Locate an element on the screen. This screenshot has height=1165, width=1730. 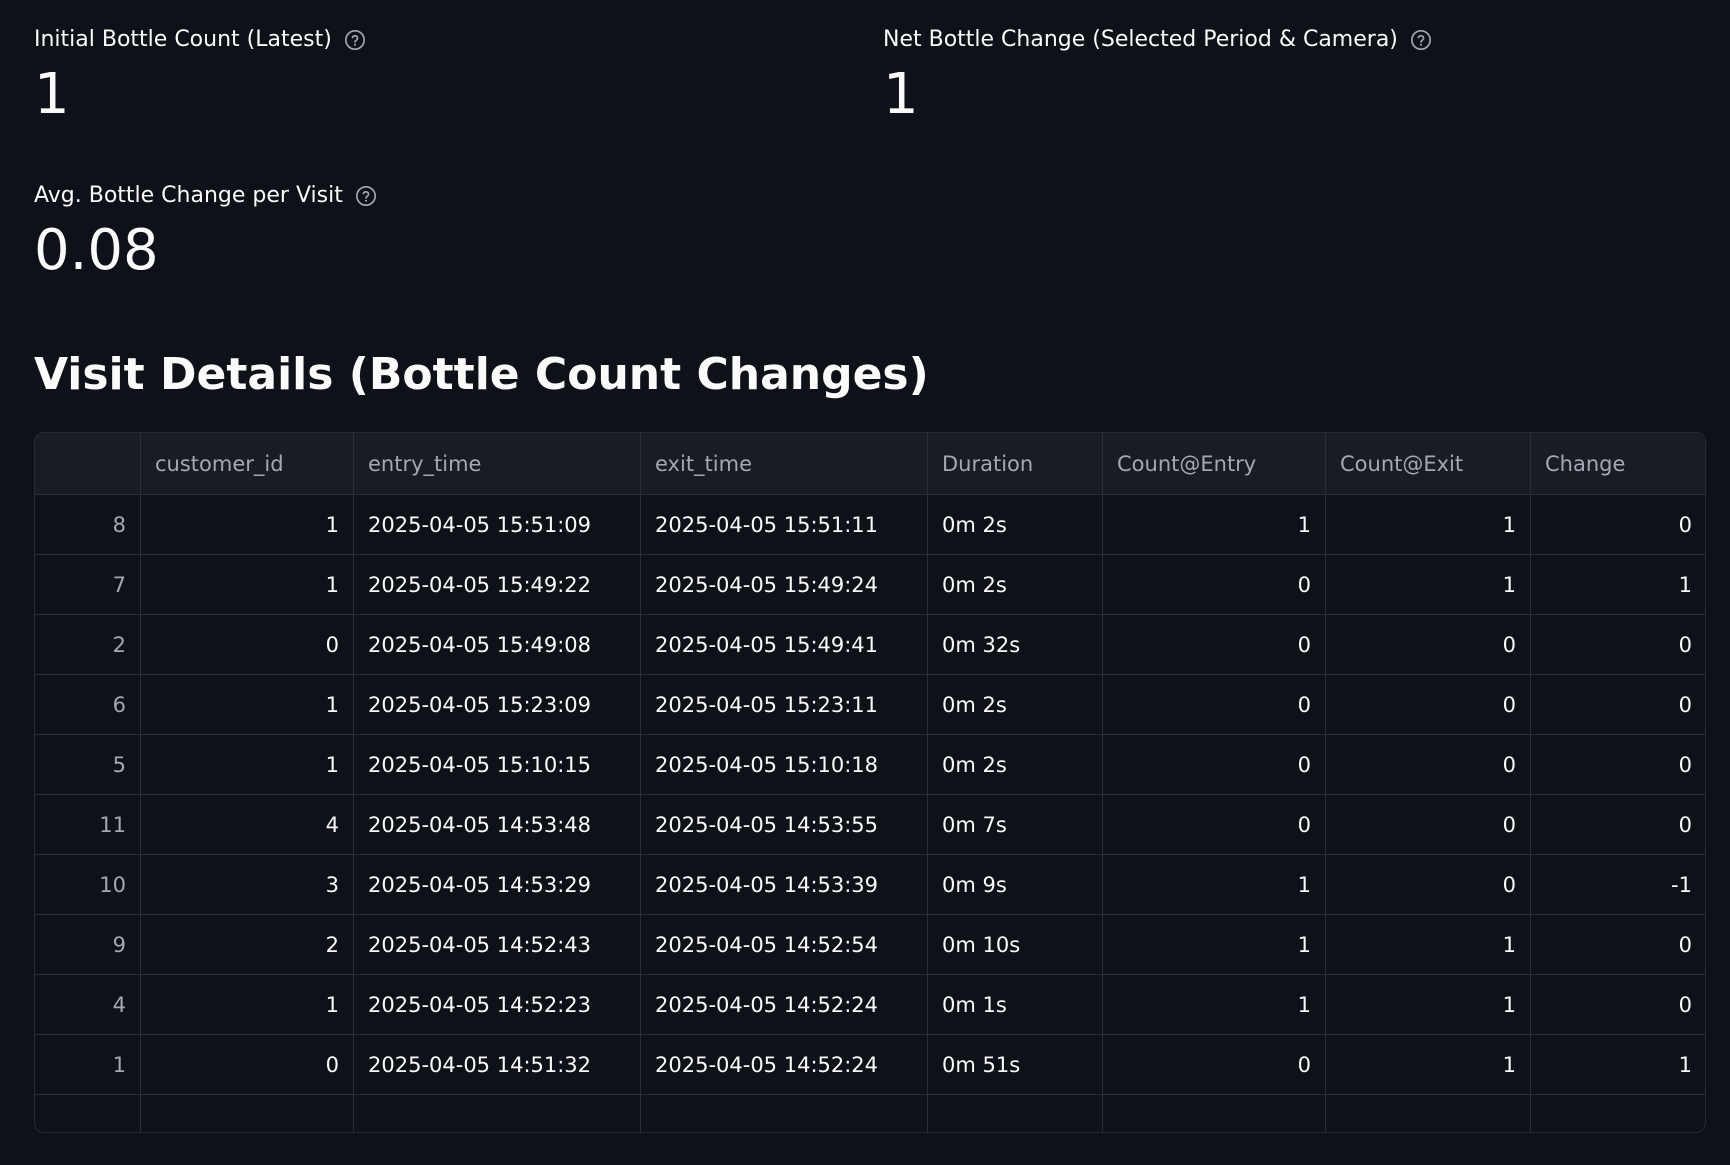
cell-duration: 0m 9s is located at coordinates (1015, 884).